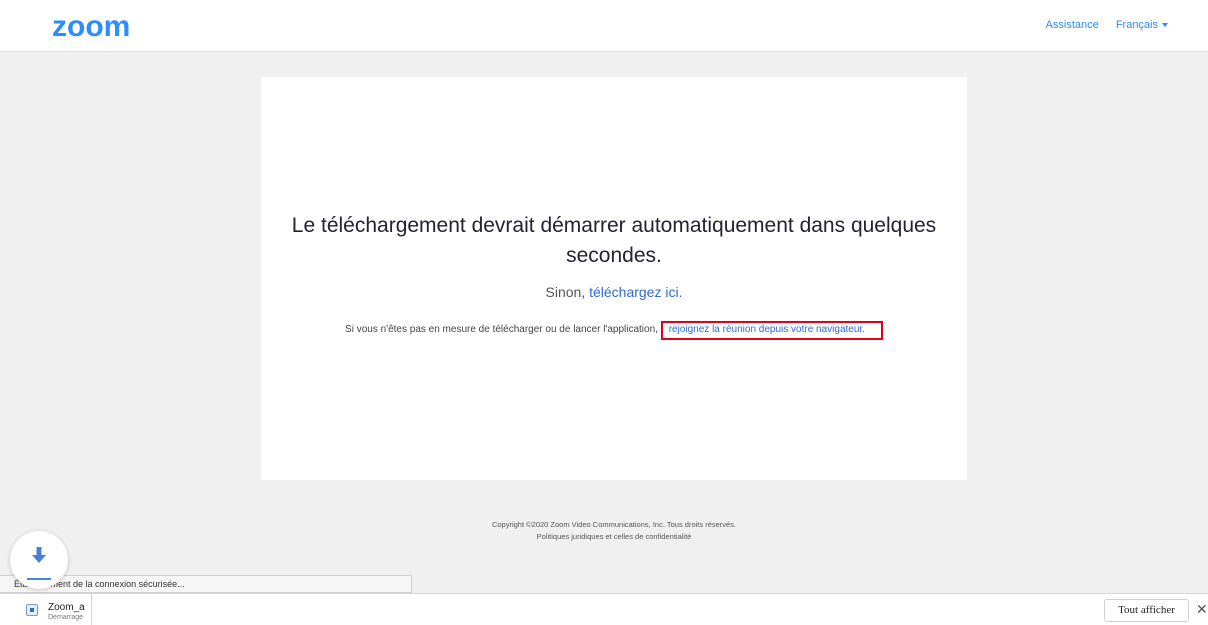 Image resolution: width=1208 pixels, height=625 pixels. What do you see at coordinates (604, 609) in the screenshot?
I see `download-shelf: Zoom_a Démarrage Tout afficher ✕` at bounding box center [604, 609].